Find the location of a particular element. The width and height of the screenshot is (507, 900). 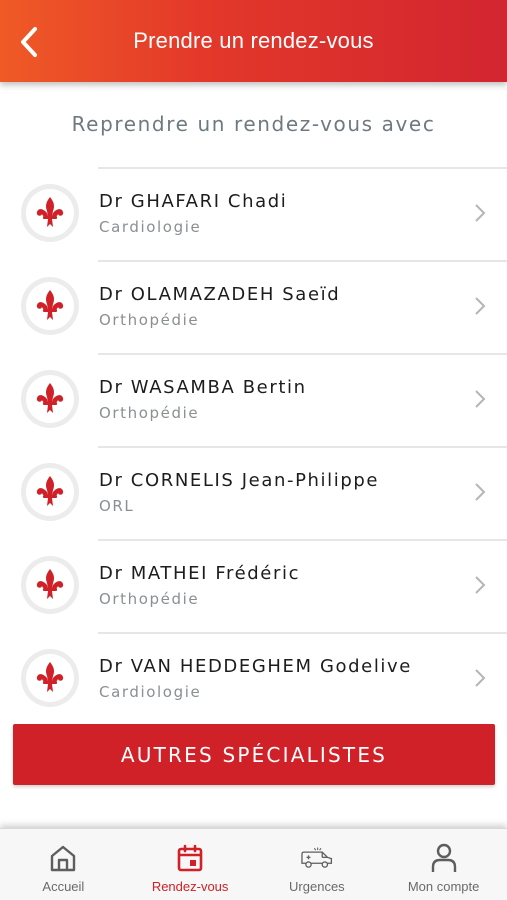

doctor-item: Dr VAN HEDDEGHEM Godelive Cardiologie is located at coordinates (253, 678).